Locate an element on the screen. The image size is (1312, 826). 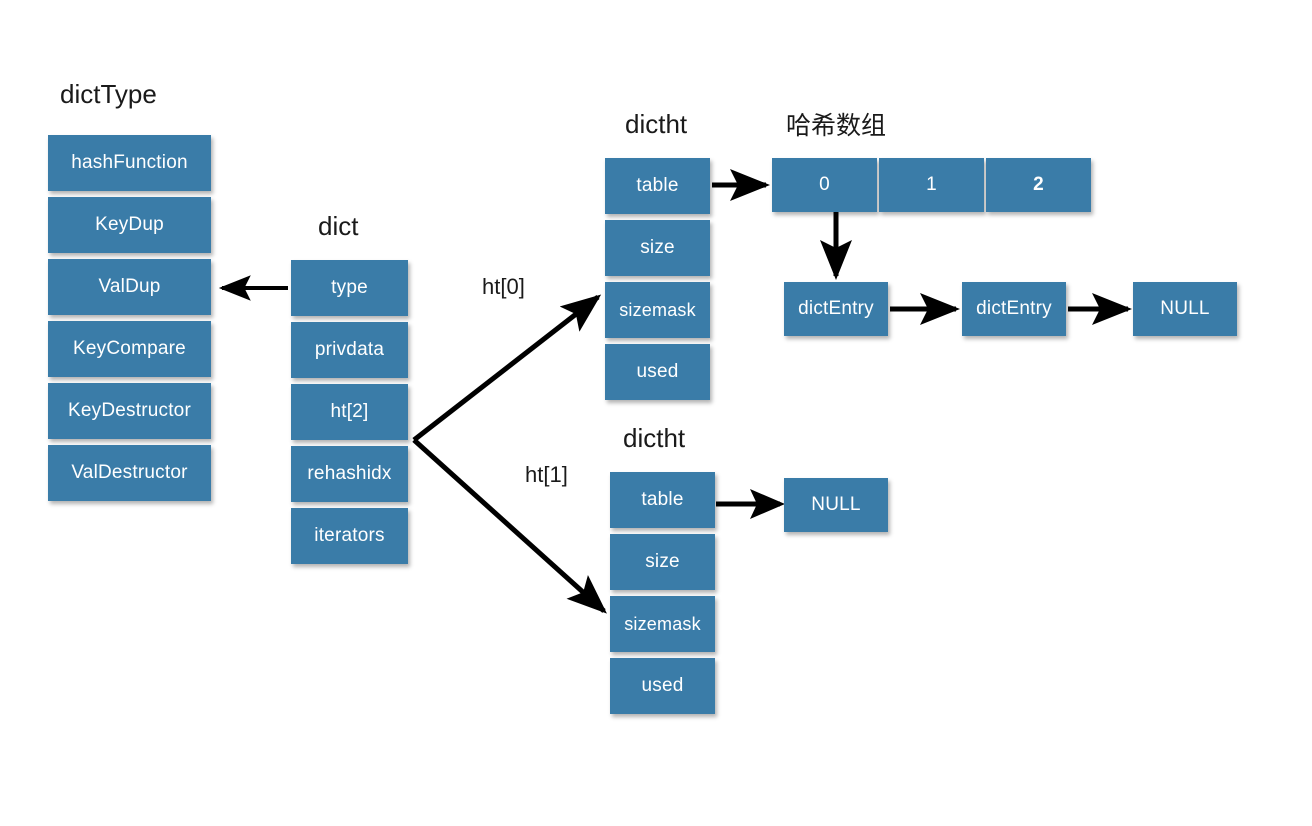
caption-dicttype: dictType is located at coordinates (108, 94).